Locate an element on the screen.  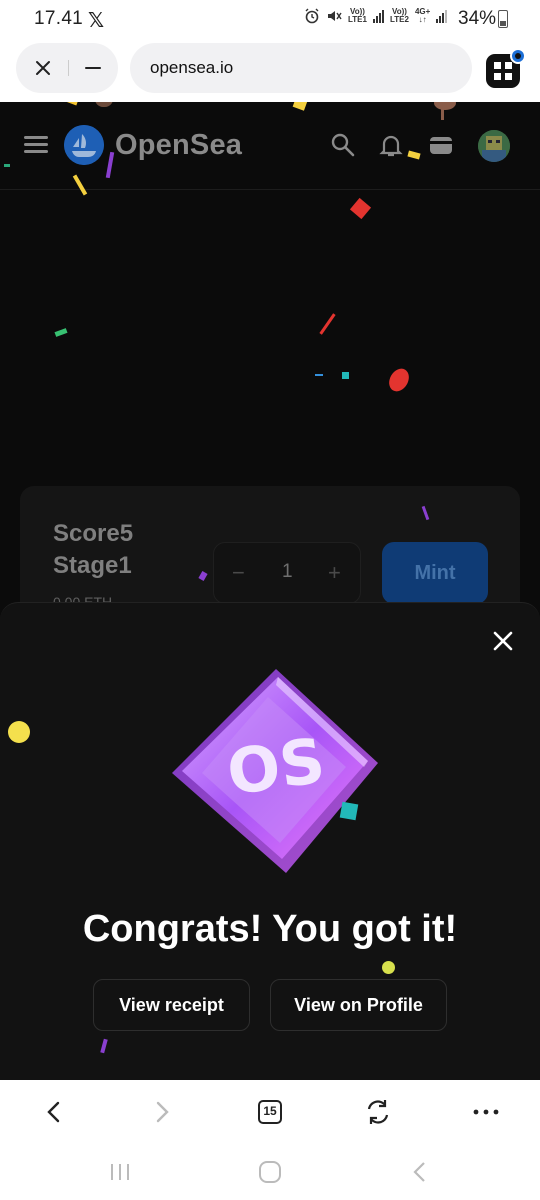
quantity-value: 1 is located at coordinates (287, 571).